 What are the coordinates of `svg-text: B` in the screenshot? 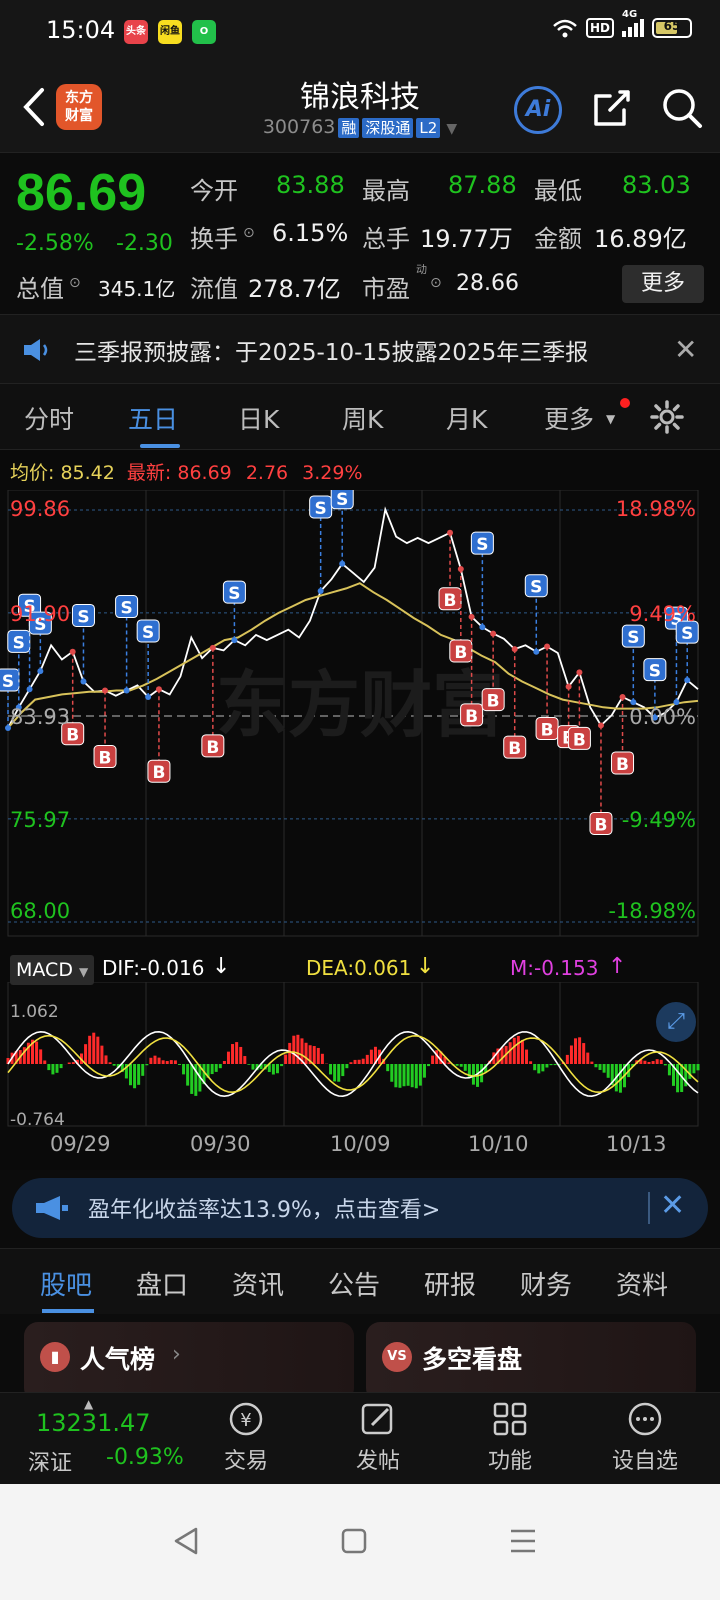 It's located at (622, 765).